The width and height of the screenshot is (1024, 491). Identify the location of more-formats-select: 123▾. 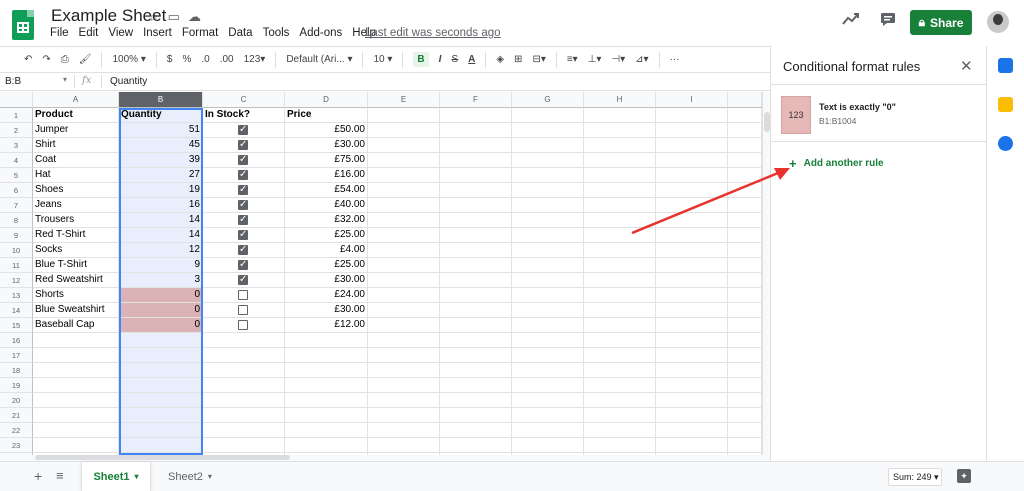
(255, 59).